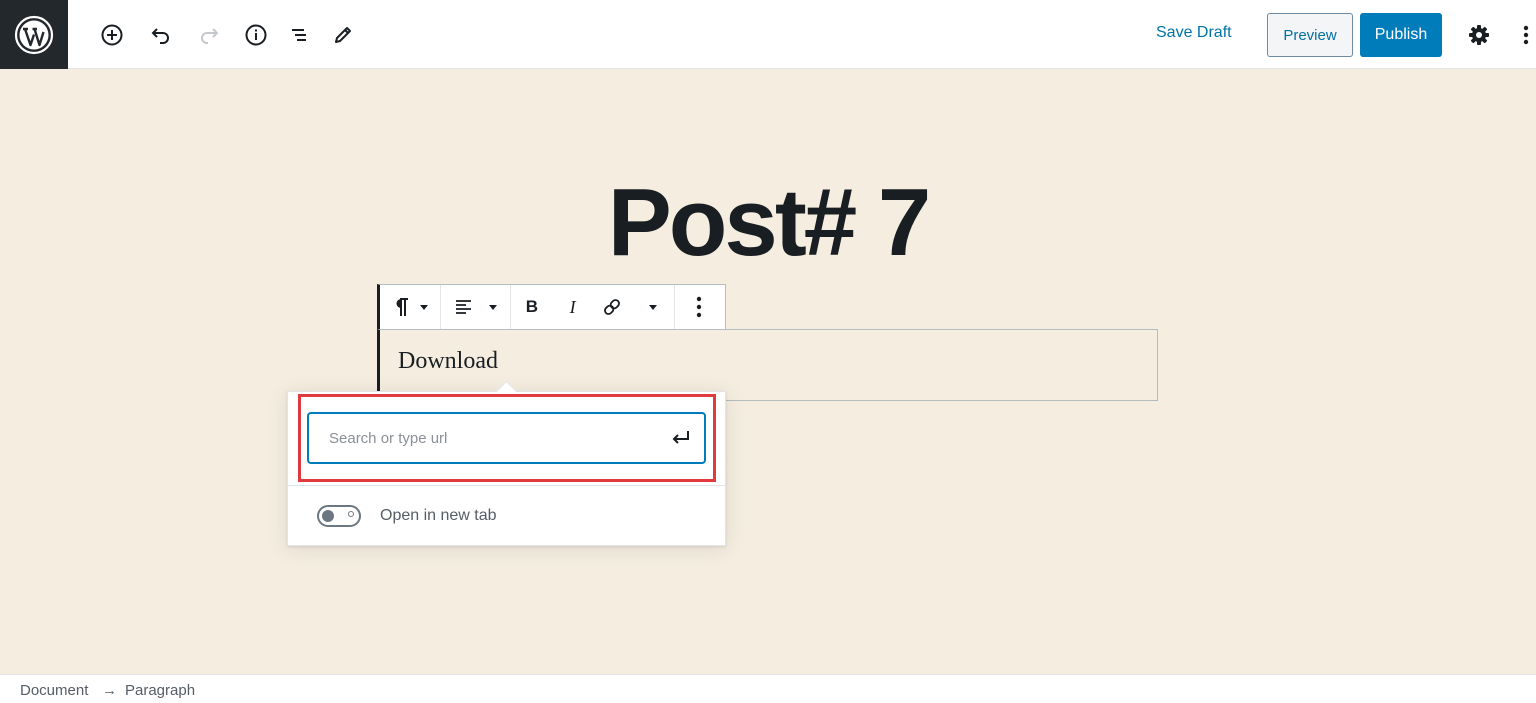  I want to click on wordpress-logo-button, so click(34, 34).